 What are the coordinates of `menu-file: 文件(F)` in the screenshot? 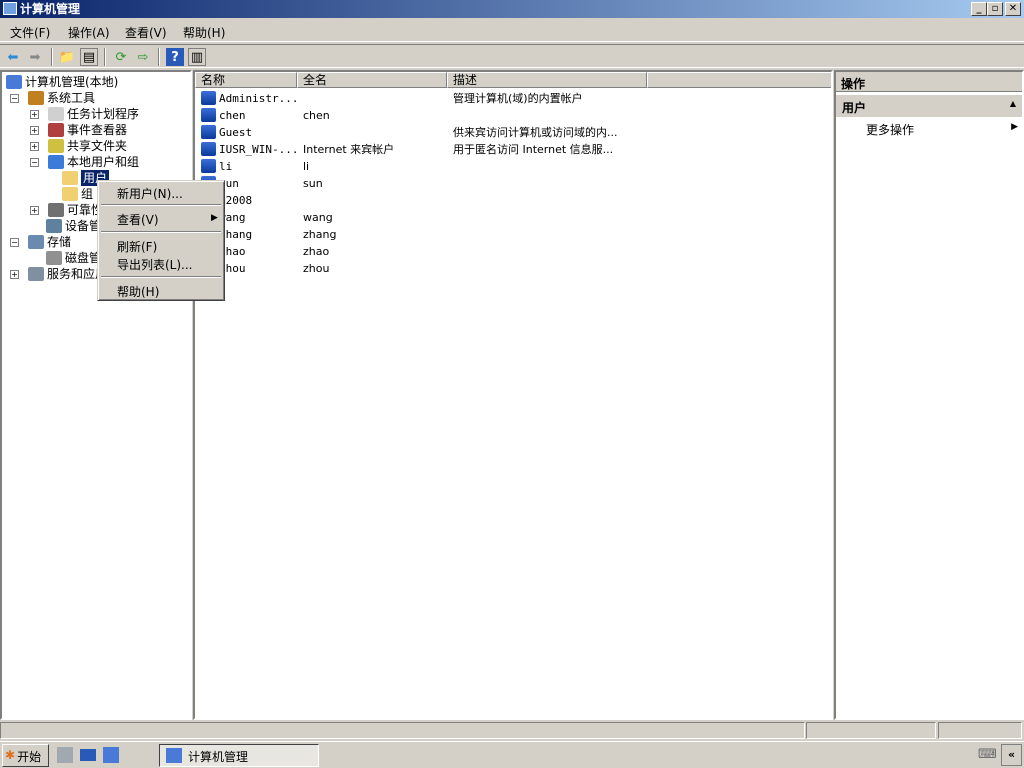 It's located at (30, 32).